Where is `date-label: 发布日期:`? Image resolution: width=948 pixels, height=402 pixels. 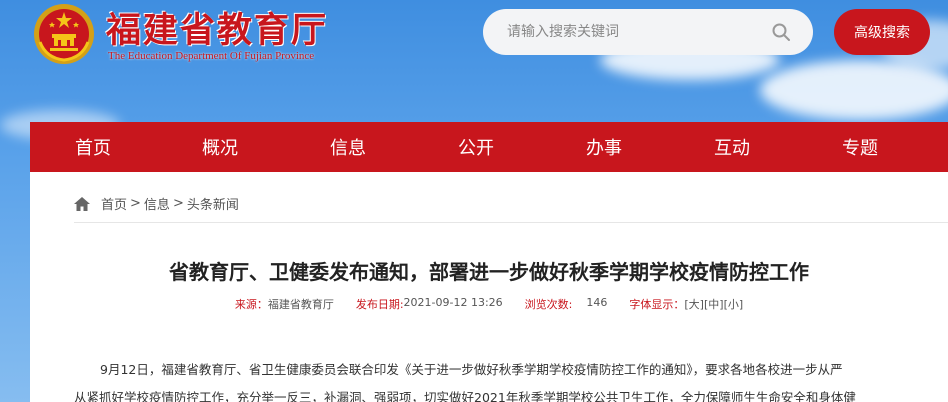 date-label: 发布日期: is located at coordinates (379, 304).